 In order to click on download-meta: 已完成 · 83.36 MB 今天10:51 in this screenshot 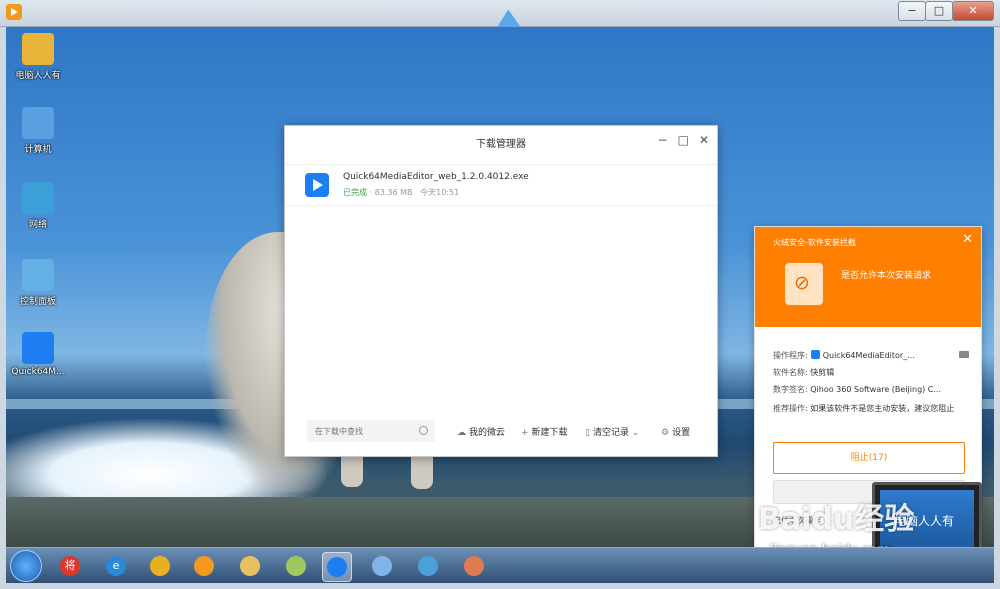, I will do `click(401, 192)`.